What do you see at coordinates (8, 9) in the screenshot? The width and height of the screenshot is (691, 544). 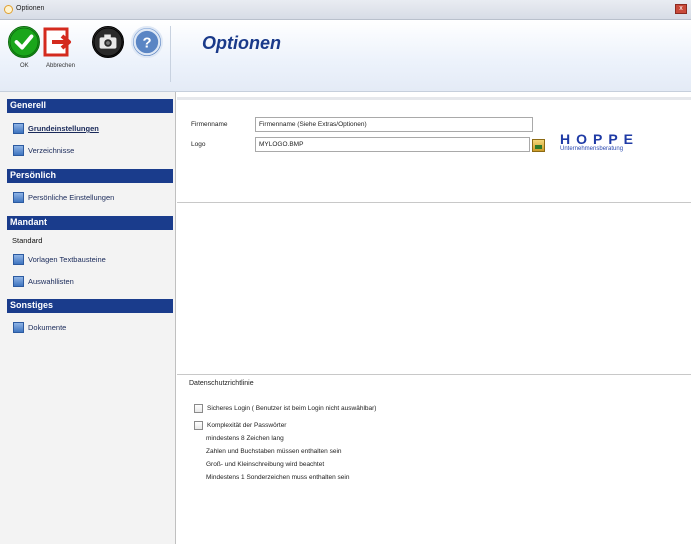 I see `app-icon` at bounding box center [8, 9].